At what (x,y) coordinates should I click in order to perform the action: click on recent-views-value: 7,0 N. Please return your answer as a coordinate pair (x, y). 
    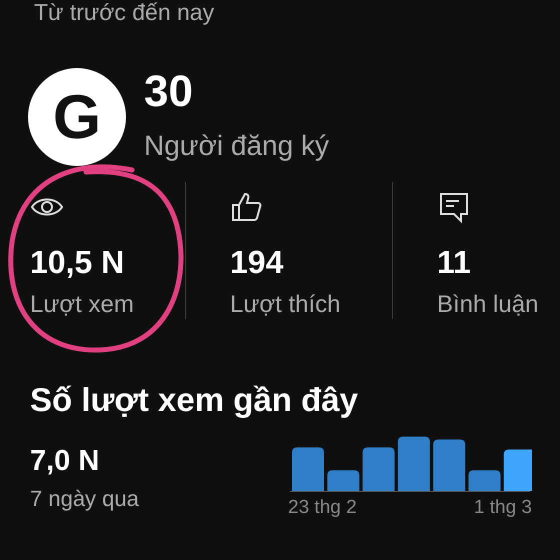
    Looking at the image, I should click on (65, 461).